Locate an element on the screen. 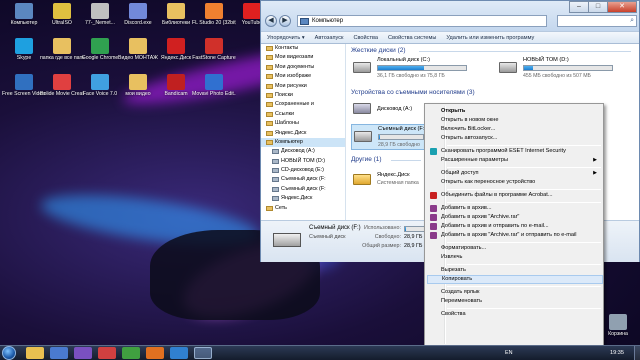 This screenshot has height=360, width=640. nav-item: CD-дисковод (E:) is located at coordinates (303, 170).